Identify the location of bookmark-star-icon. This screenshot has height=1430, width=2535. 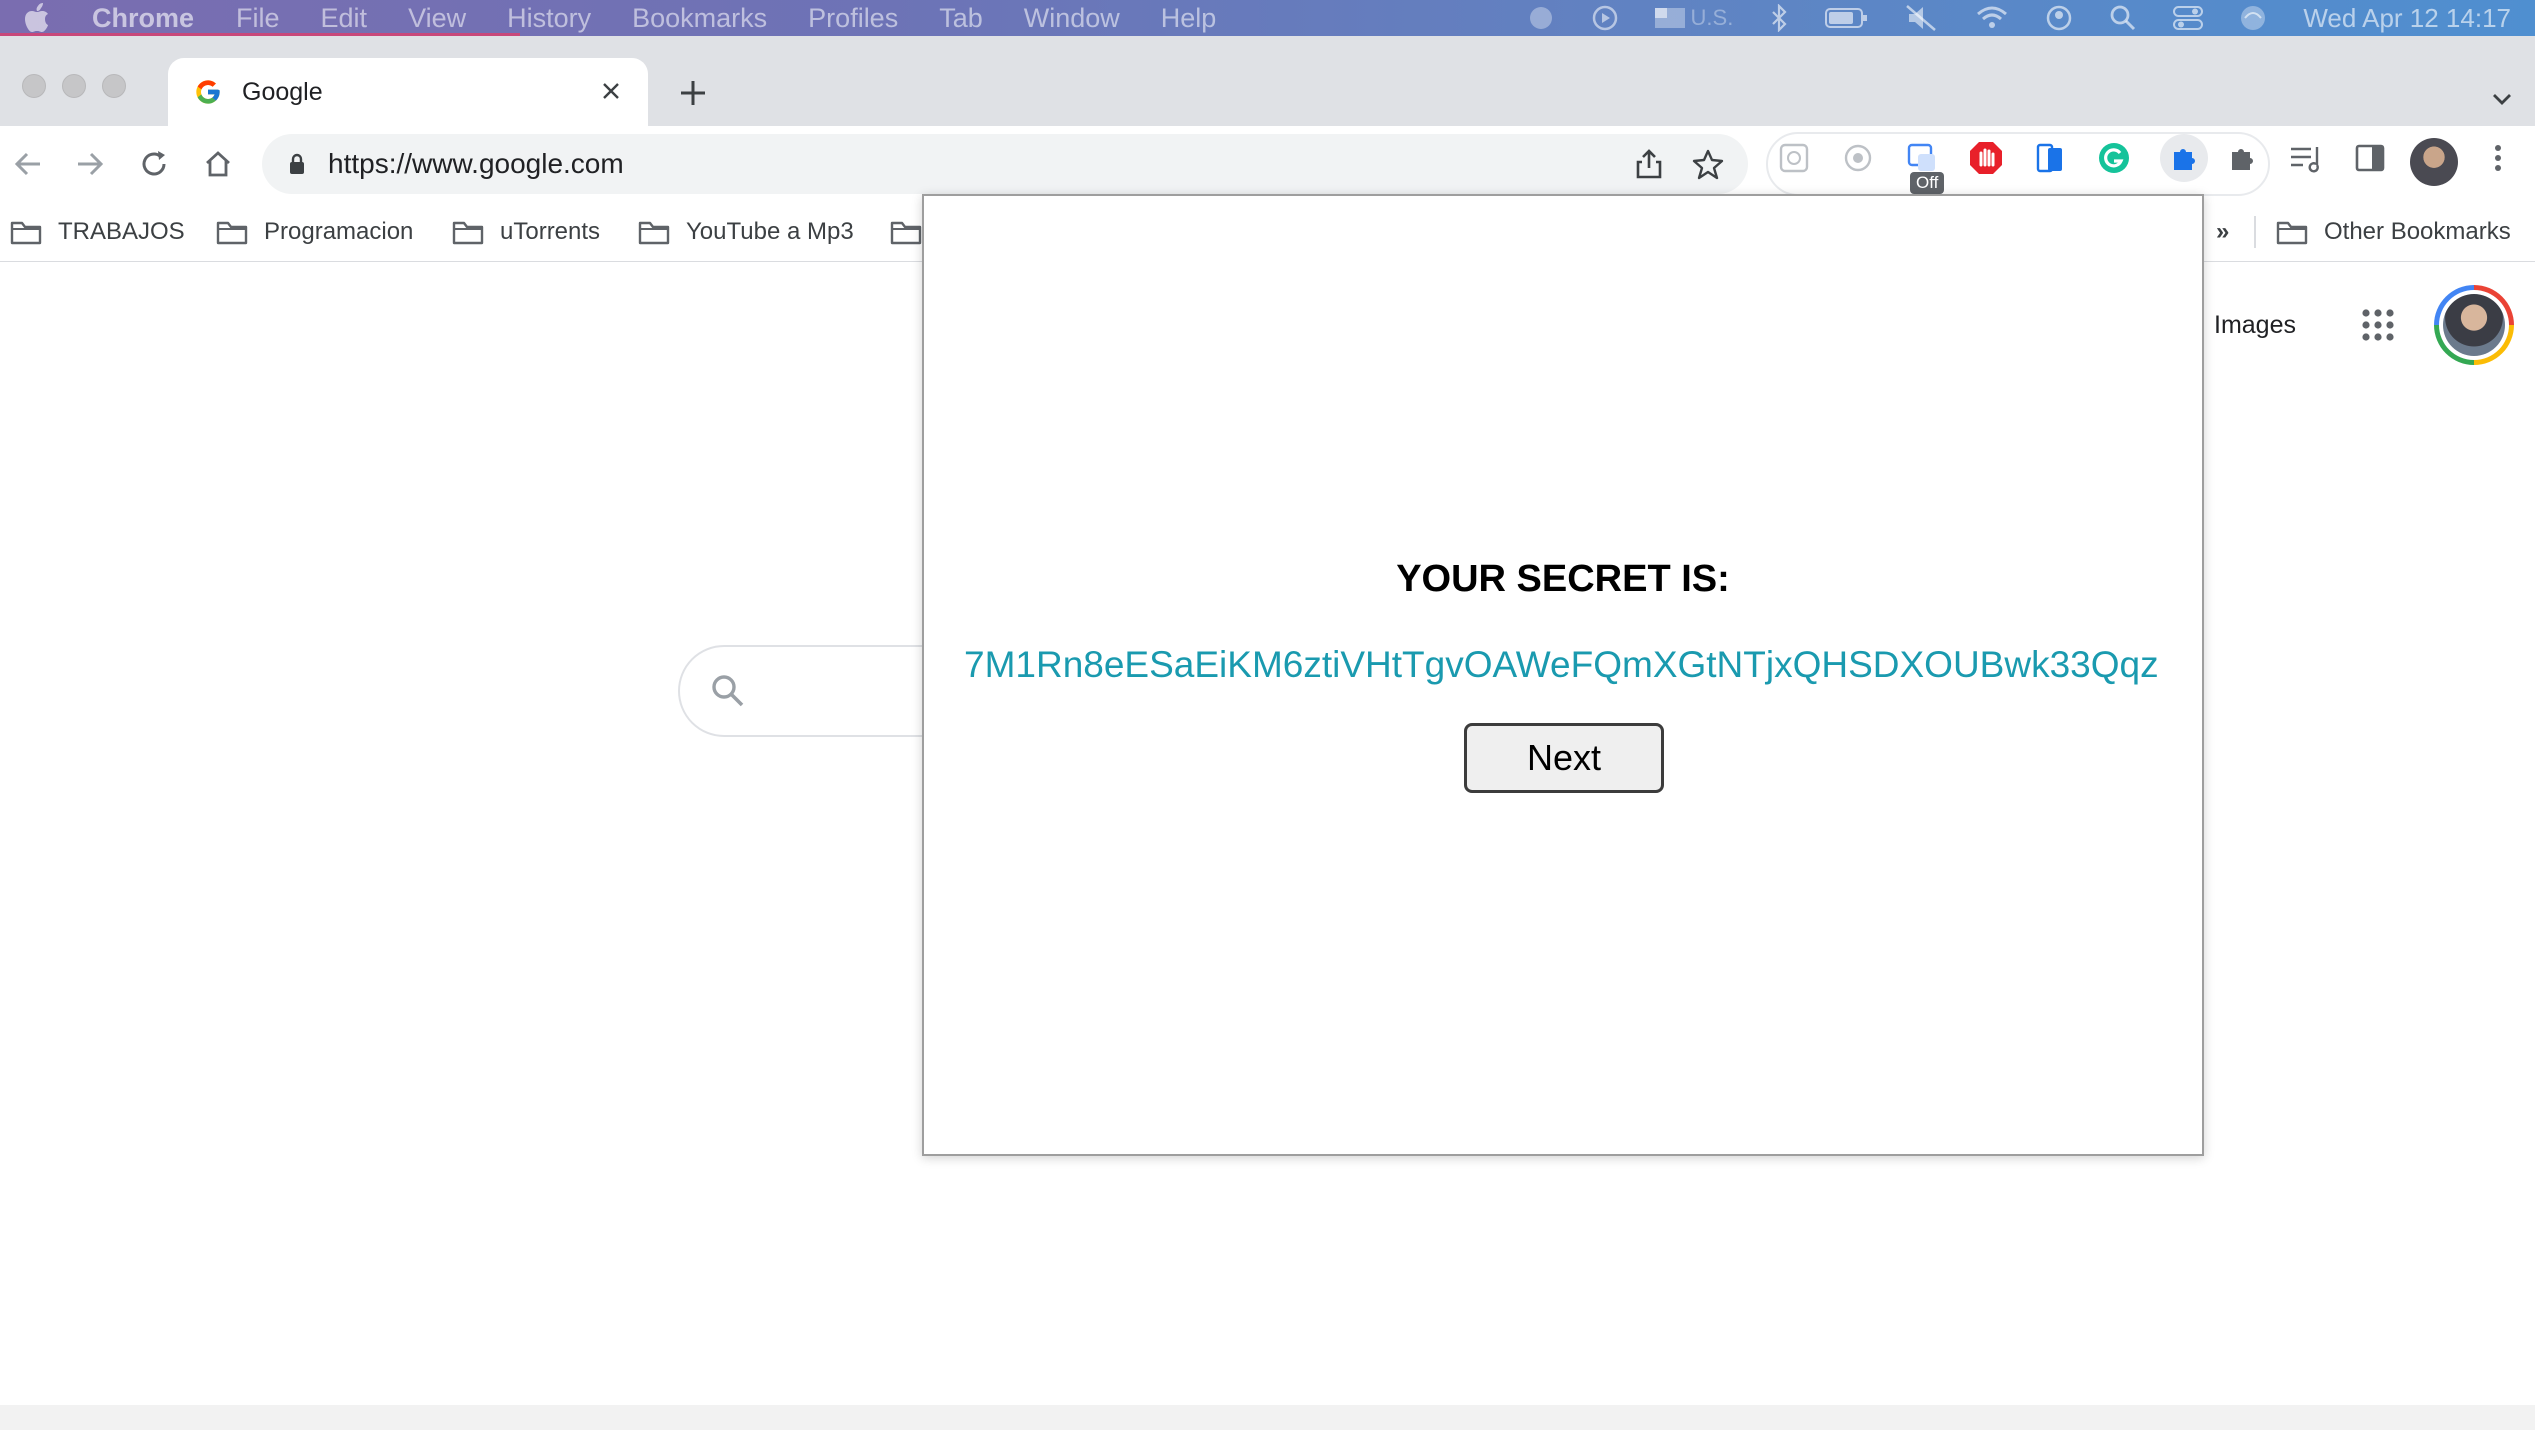
(1708, 166).